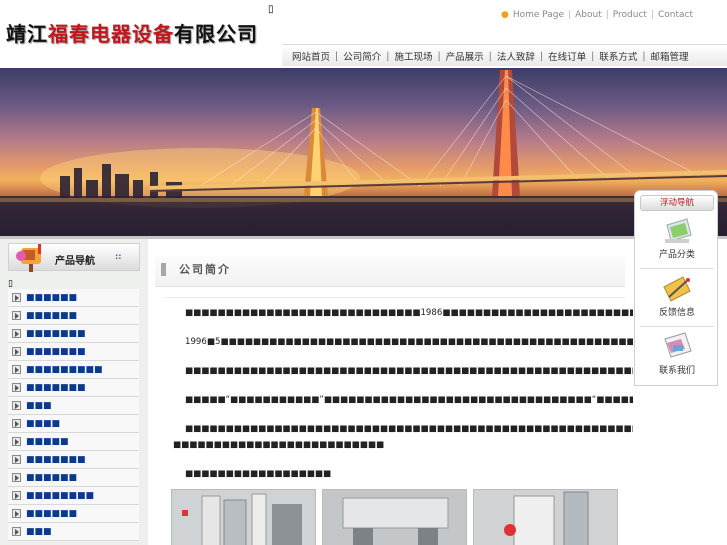 The width and height of the screenshot is (727, 545). Describe the element at coordinates (678, 345) in the screenshot. I see `contact-icon` at that location.